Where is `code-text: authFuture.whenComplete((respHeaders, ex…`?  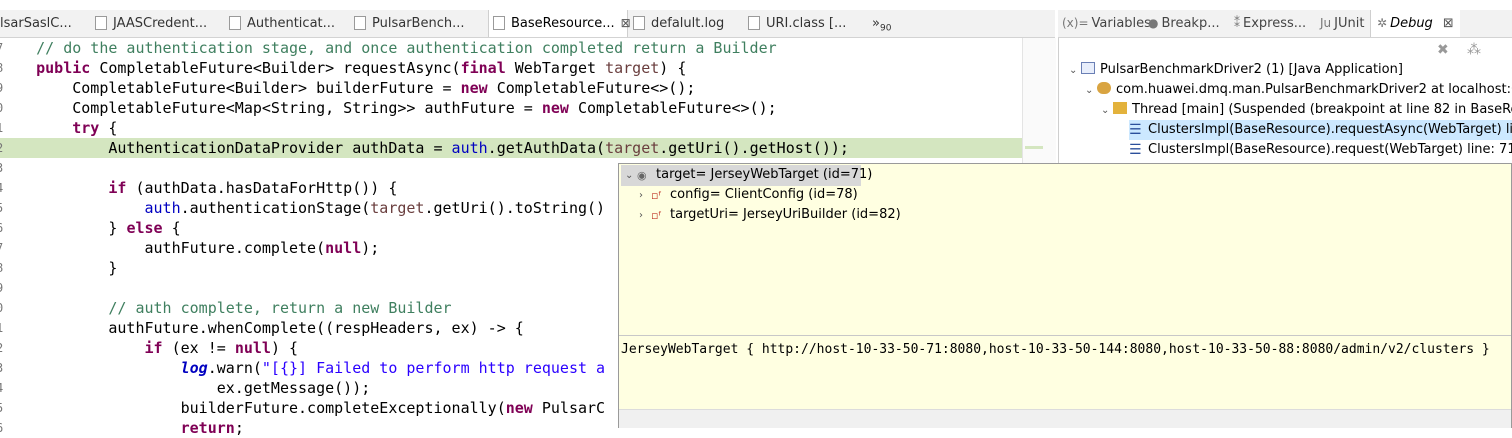
code-text: authFuture.whenComplete((respHeaders, ex… is located at coordinates (316, 328).